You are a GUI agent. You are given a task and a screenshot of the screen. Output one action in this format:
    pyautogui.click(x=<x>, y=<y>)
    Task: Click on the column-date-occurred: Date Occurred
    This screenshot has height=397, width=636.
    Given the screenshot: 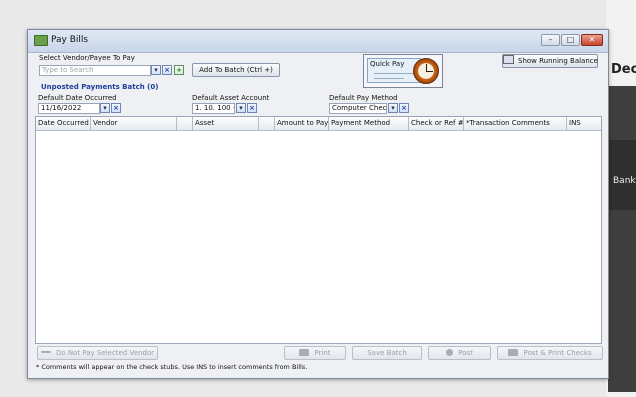 What is the action you would take?
    pyautogui.click(x=63, y=123)
    